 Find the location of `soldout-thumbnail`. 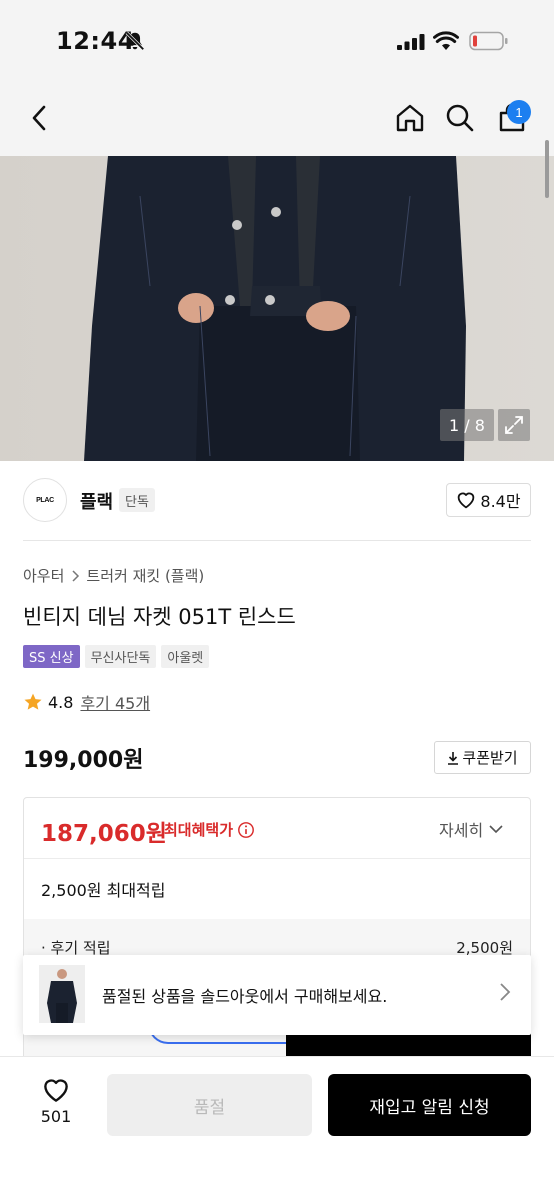

soldout-thumbnail is located at coordinates (62, 994).